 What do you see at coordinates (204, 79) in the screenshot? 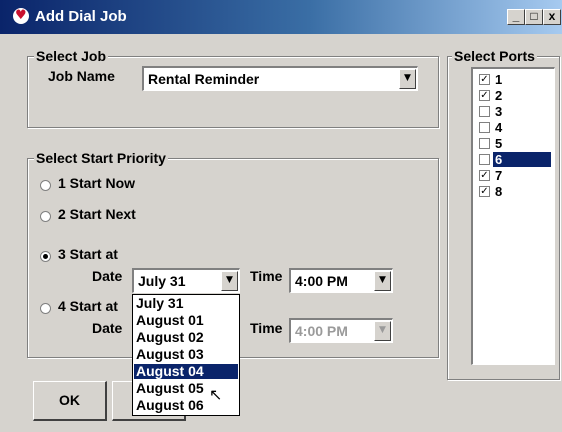
I see `job-name-value: Rental Reminder` at bounding box center [204, 79].